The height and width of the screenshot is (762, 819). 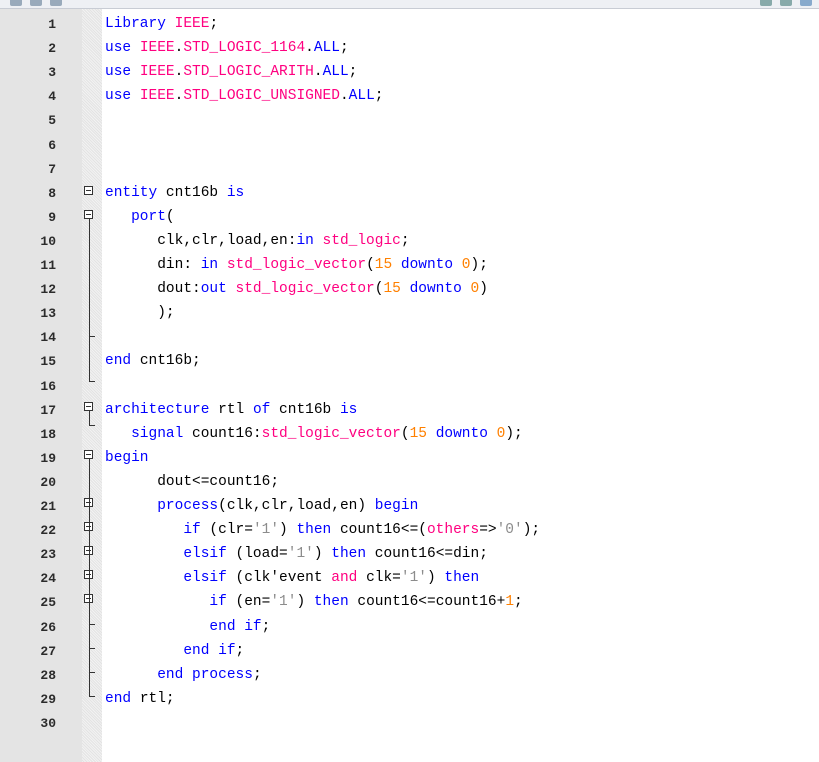 What do you see at coordinates (453, 530) in the screenshot?
I see `code-token: others` at bounding box center [453, 530].